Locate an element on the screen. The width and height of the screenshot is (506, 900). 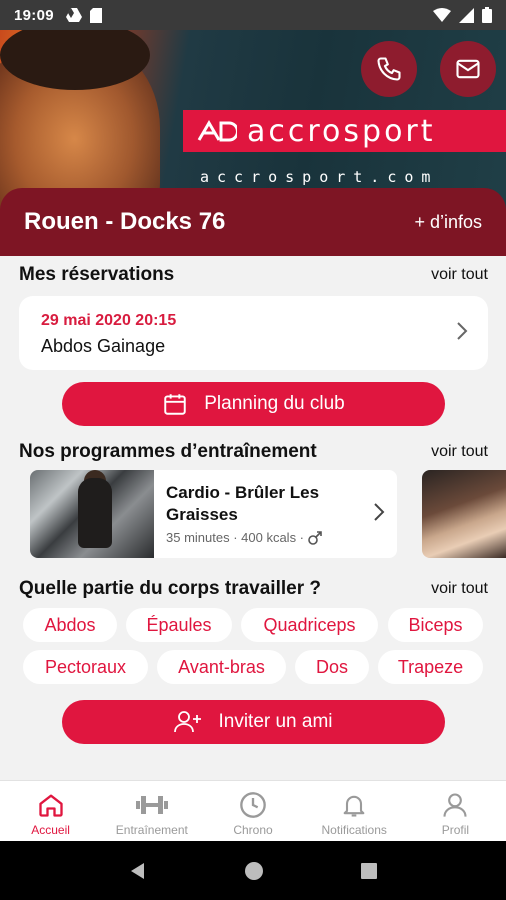
reservation-date: 29 mai 2020 20:15 is located at coordinates (109, 320).